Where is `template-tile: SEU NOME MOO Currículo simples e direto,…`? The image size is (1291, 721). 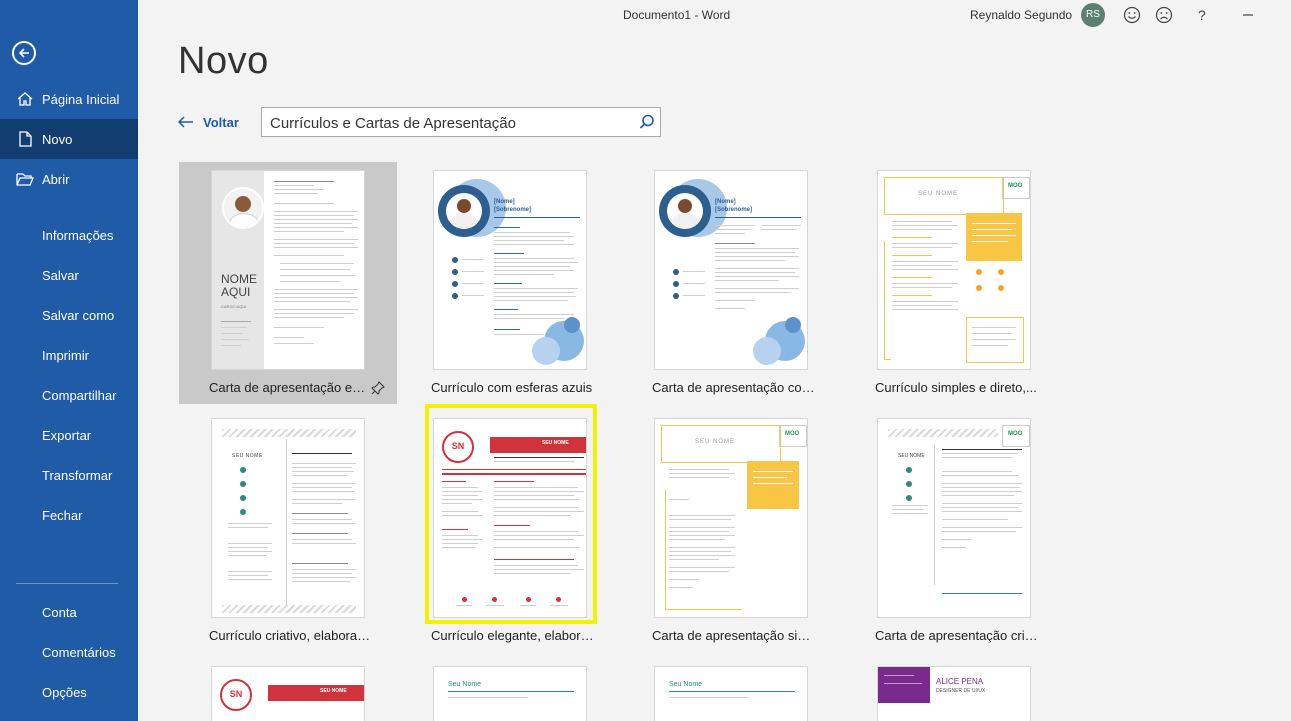
template-tile: SEU NOME MOO Currículo simples e direto,… is located at coordinates (954, 283).